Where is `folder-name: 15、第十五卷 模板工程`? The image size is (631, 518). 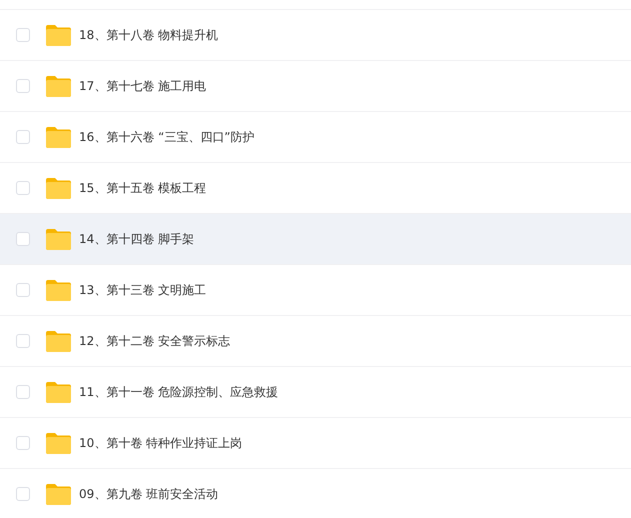 folder-name: 15、第十五卷 模板工程 is located at coordinates (142, 188).